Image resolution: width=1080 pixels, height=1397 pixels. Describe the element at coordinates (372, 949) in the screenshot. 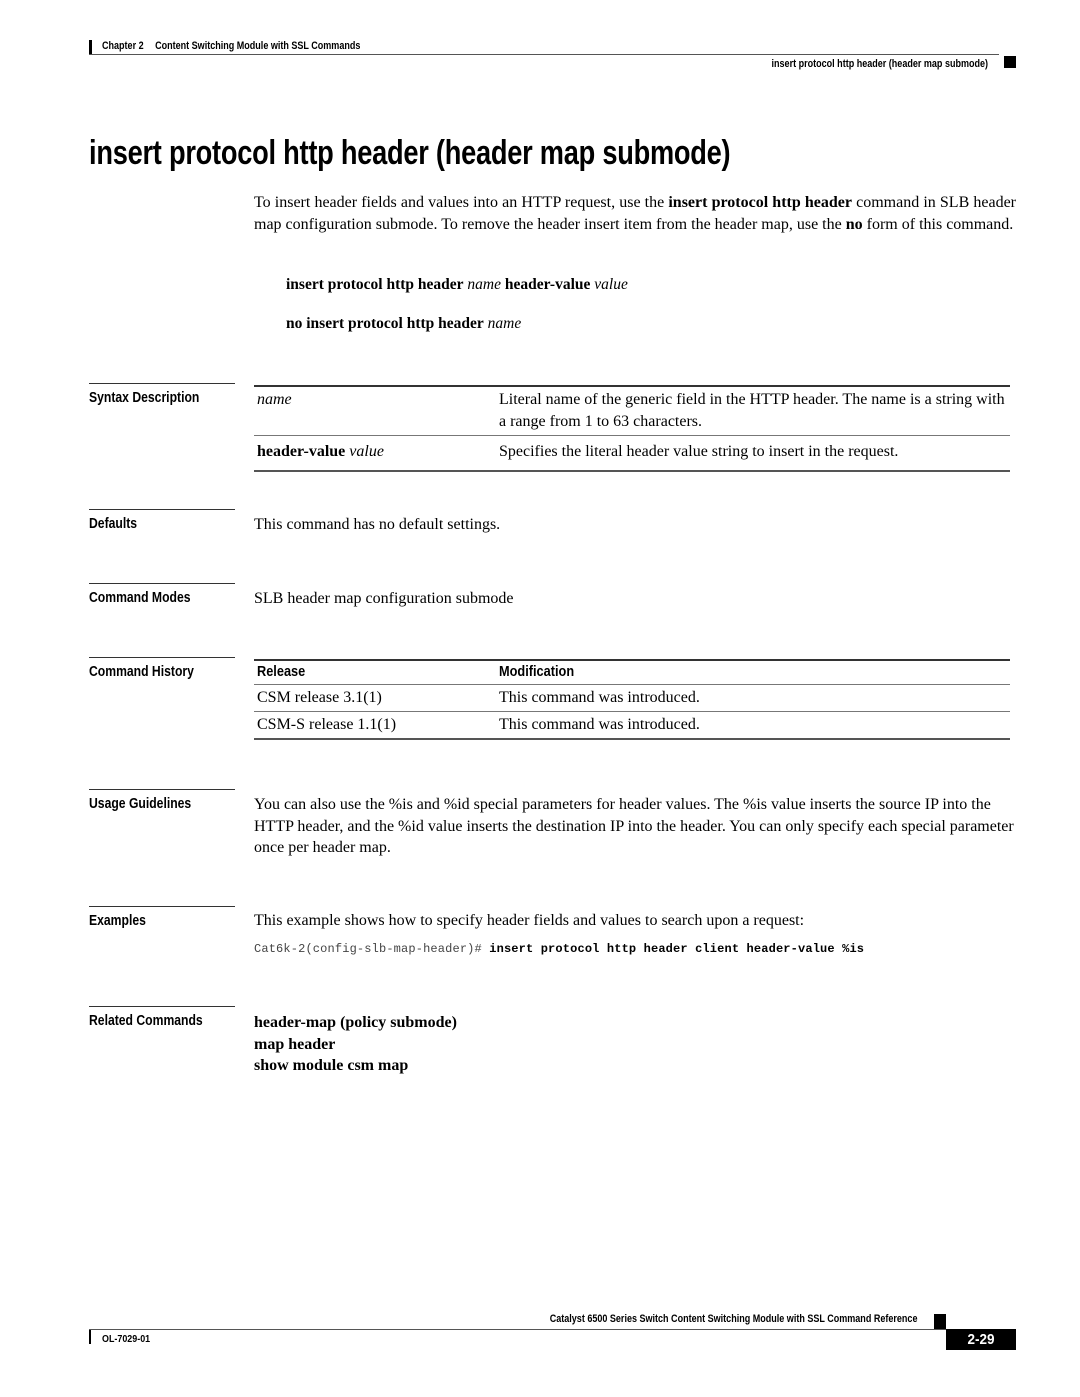

I see `cli-prompt: Cat6k-2(config-slb-map-header)#` at that location.